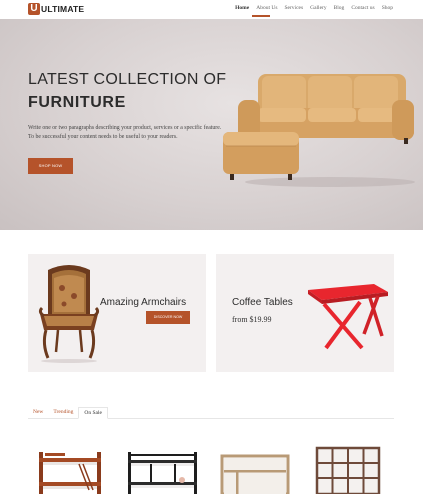  I want to click on card-title: Coffee Tables, so click(262, 302).